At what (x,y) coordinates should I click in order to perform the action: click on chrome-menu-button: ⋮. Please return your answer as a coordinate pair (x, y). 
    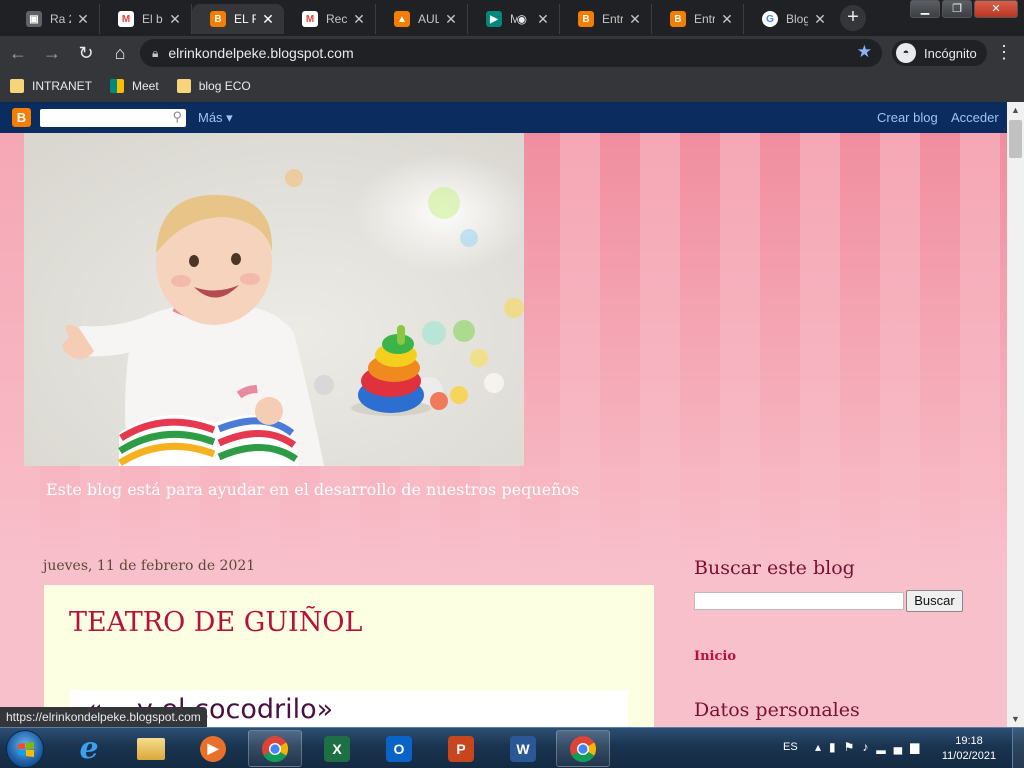
    Looking at the image, I should click on (1004, 53).